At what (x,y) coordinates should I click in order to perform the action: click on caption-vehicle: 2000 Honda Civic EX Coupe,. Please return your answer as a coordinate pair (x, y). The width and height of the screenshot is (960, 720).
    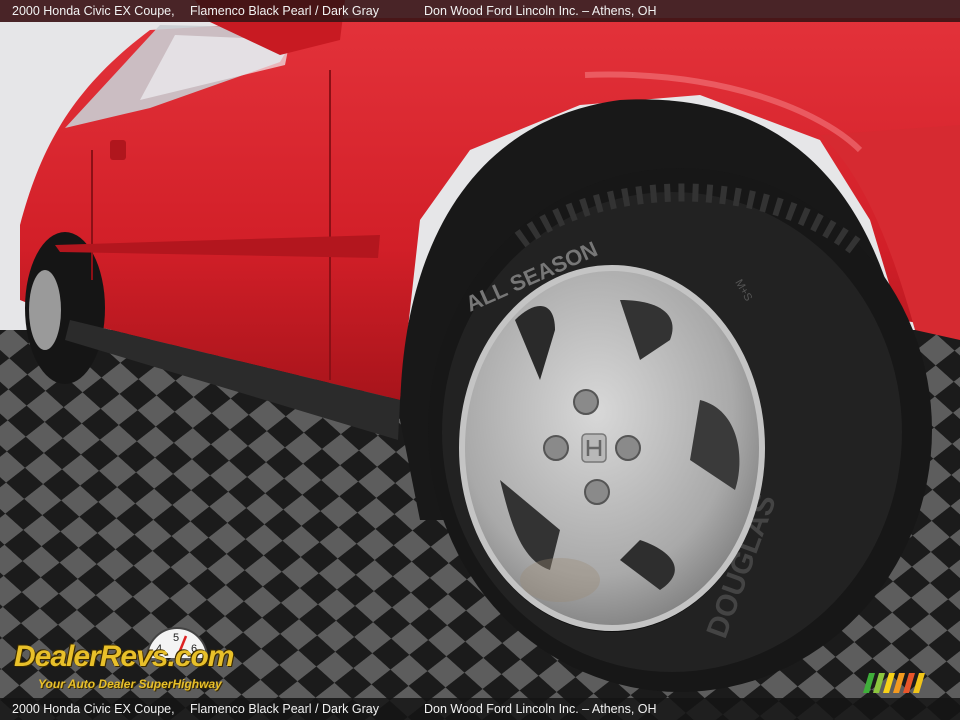
    Looking at the image, I should click on (93, 11).